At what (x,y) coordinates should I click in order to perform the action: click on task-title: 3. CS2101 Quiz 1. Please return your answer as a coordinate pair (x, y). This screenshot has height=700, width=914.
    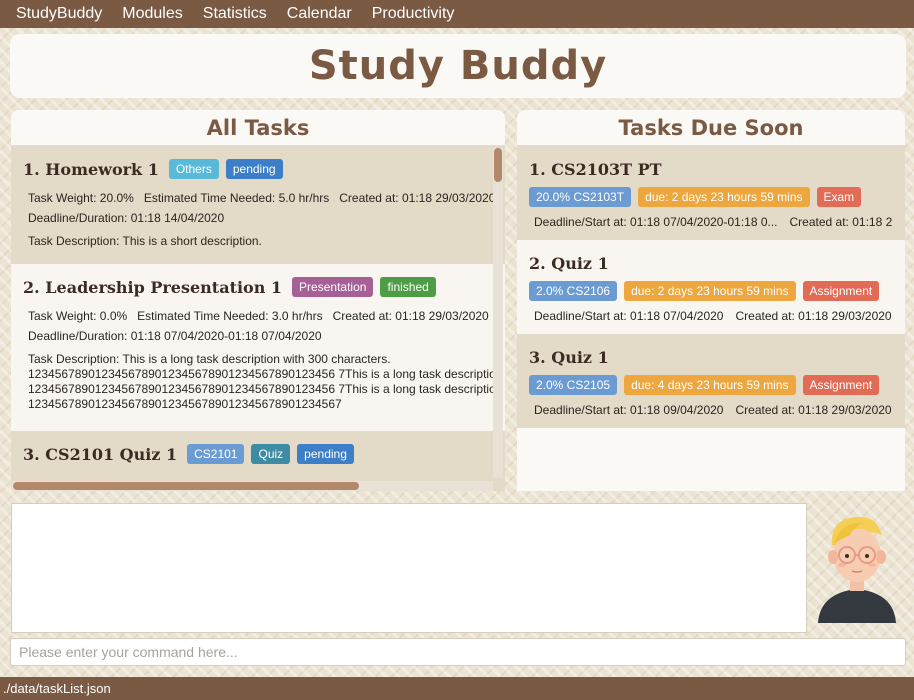
    Looking at the image, I should click on (100, 454).